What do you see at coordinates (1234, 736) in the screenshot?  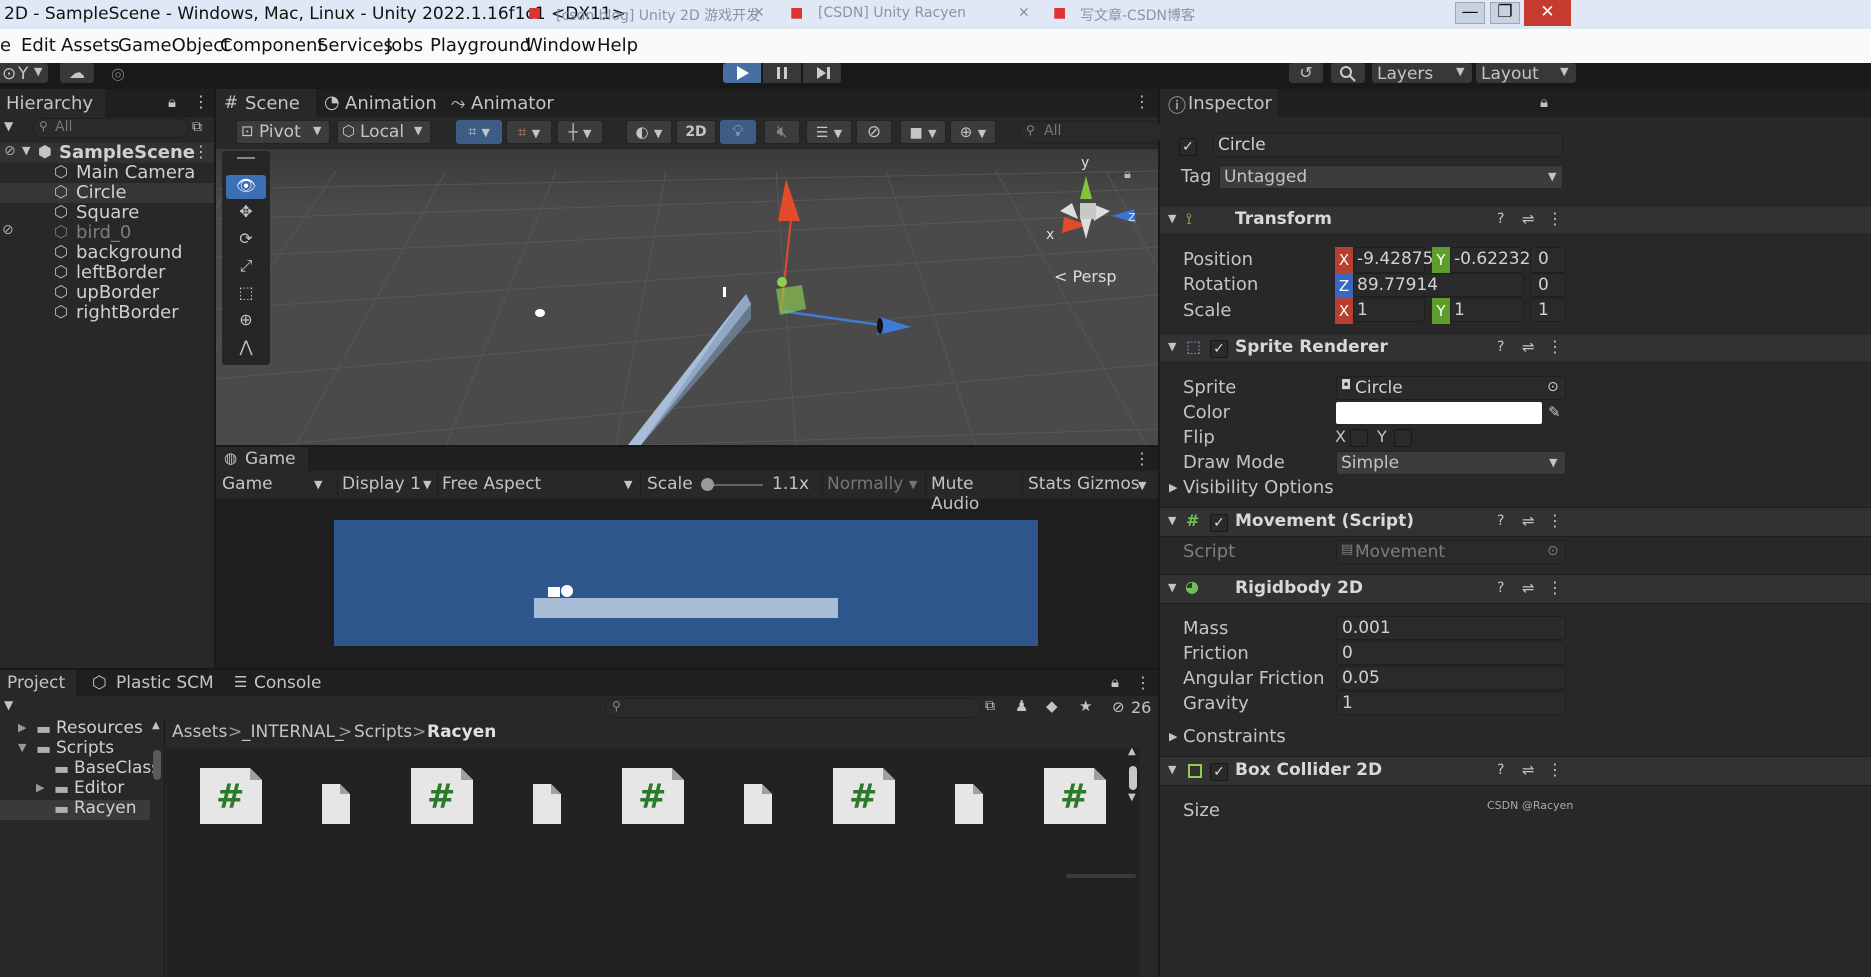 I see `constraints-foldout: Constraints` at bounding box center [1234, 736].